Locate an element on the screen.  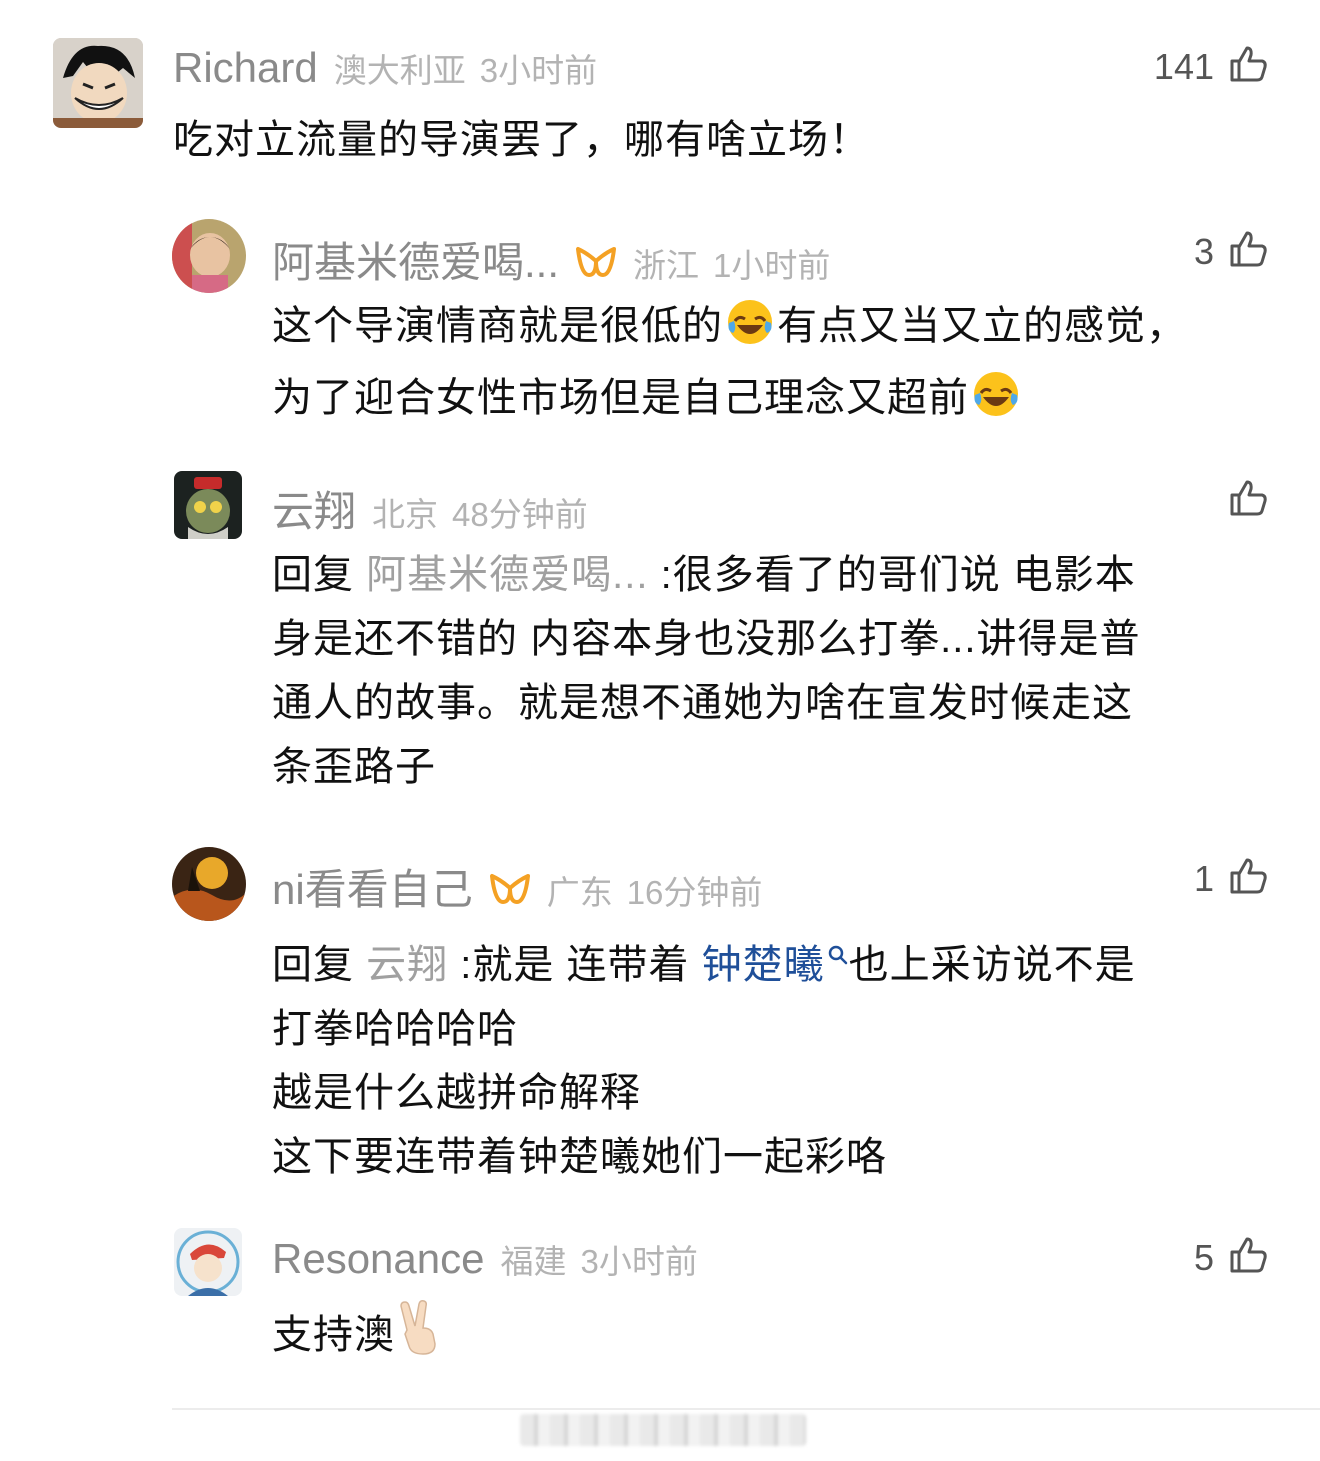
like-button is located at coordinates (1248, 500).